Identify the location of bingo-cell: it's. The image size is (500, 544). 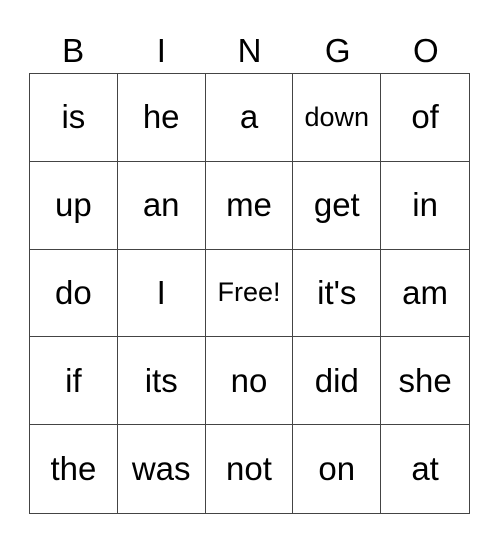
(337, 293).